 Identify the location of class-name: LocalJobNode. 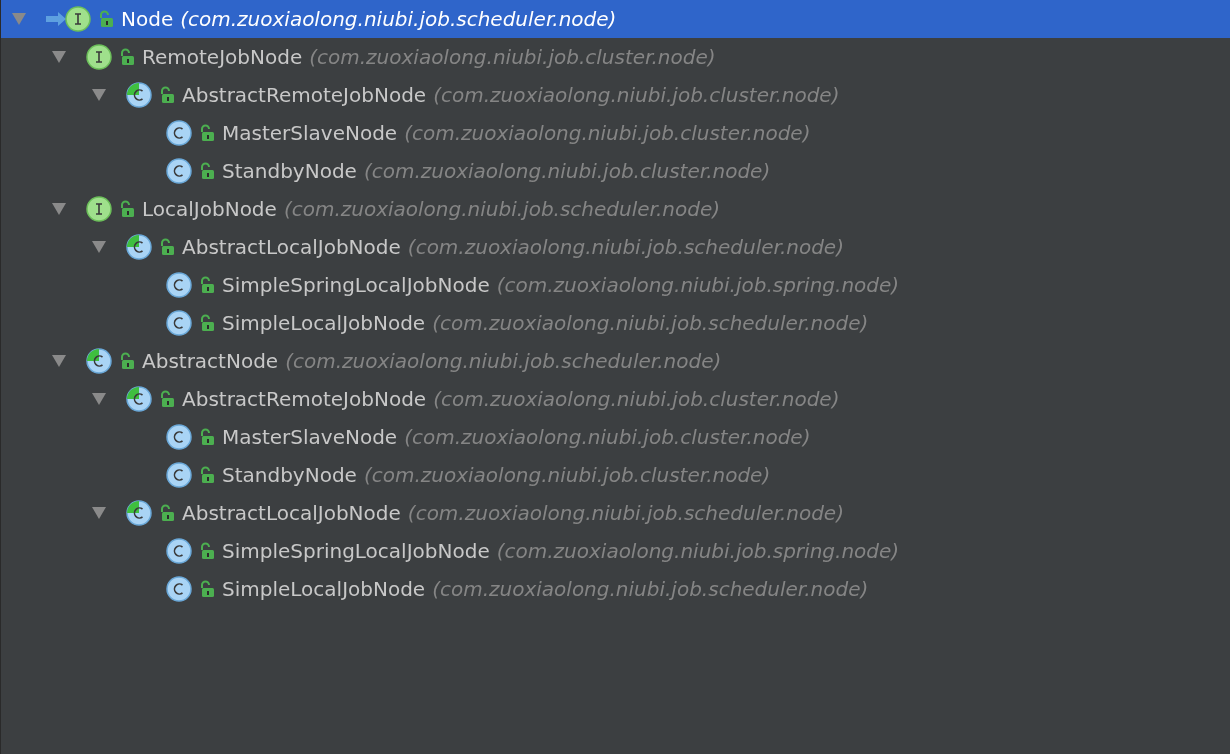
(209, 209).